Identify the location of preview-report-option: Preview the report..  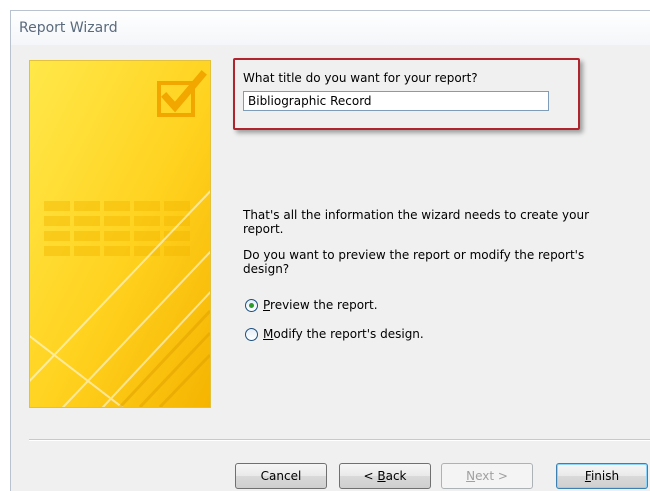
(311, 305).